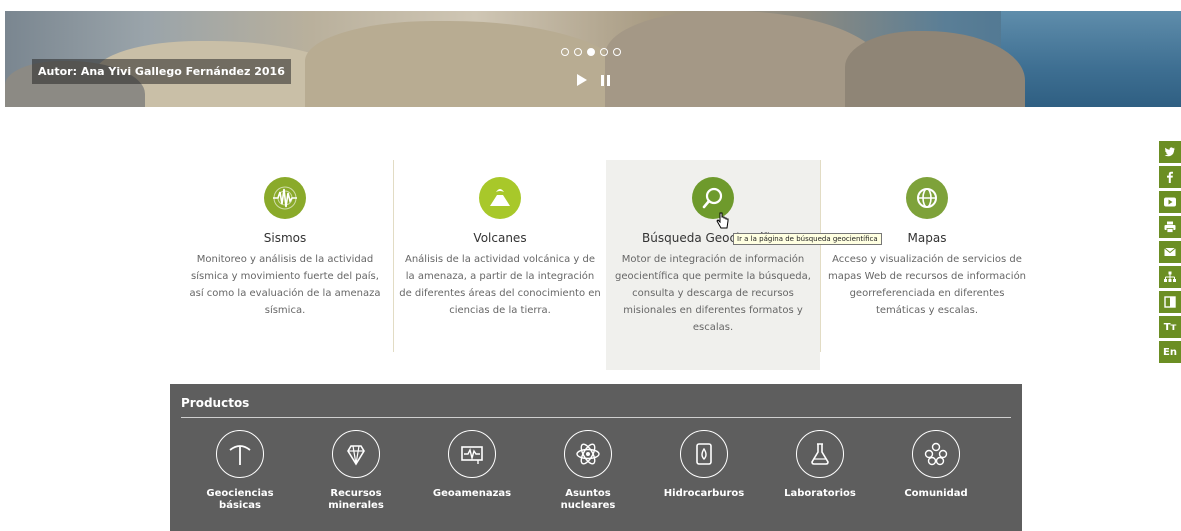 Image resolution: width=1181 pixels, height=531 pixels. What do you see at coordinates (472, 454) in the screenshot?
I see `seismograph-icon` at bounding box center [472, 454].